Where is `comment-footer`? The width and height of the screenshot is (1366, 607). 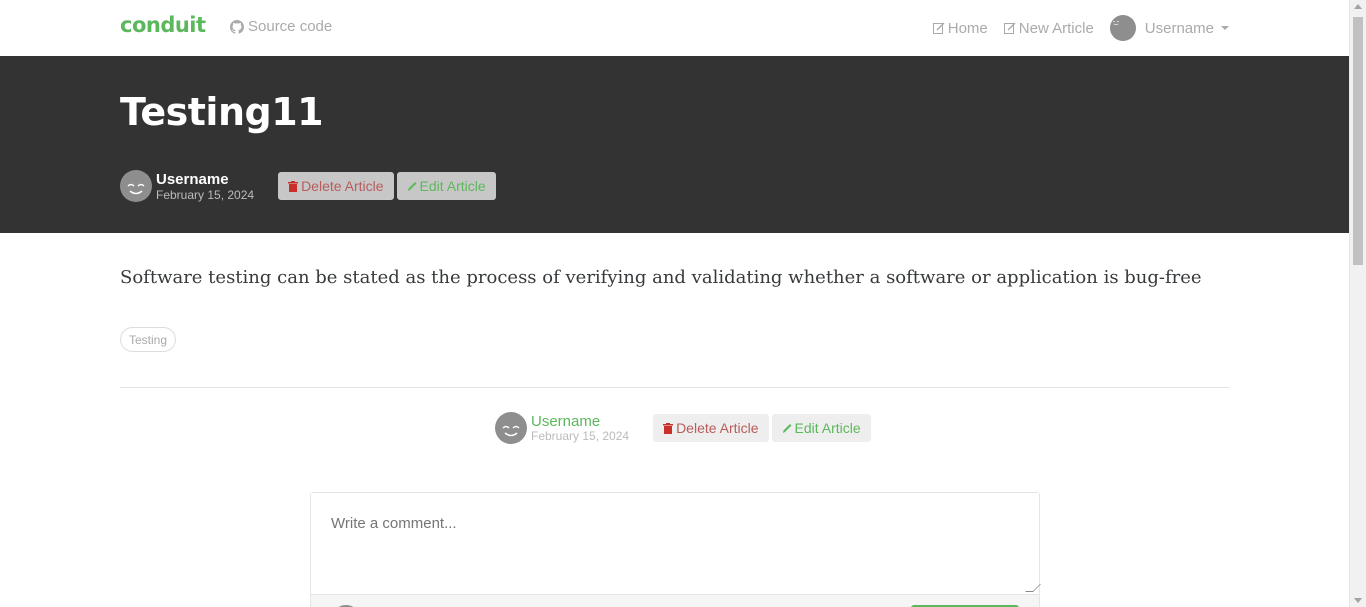
comment-footer is located at coordinates (675, 600).